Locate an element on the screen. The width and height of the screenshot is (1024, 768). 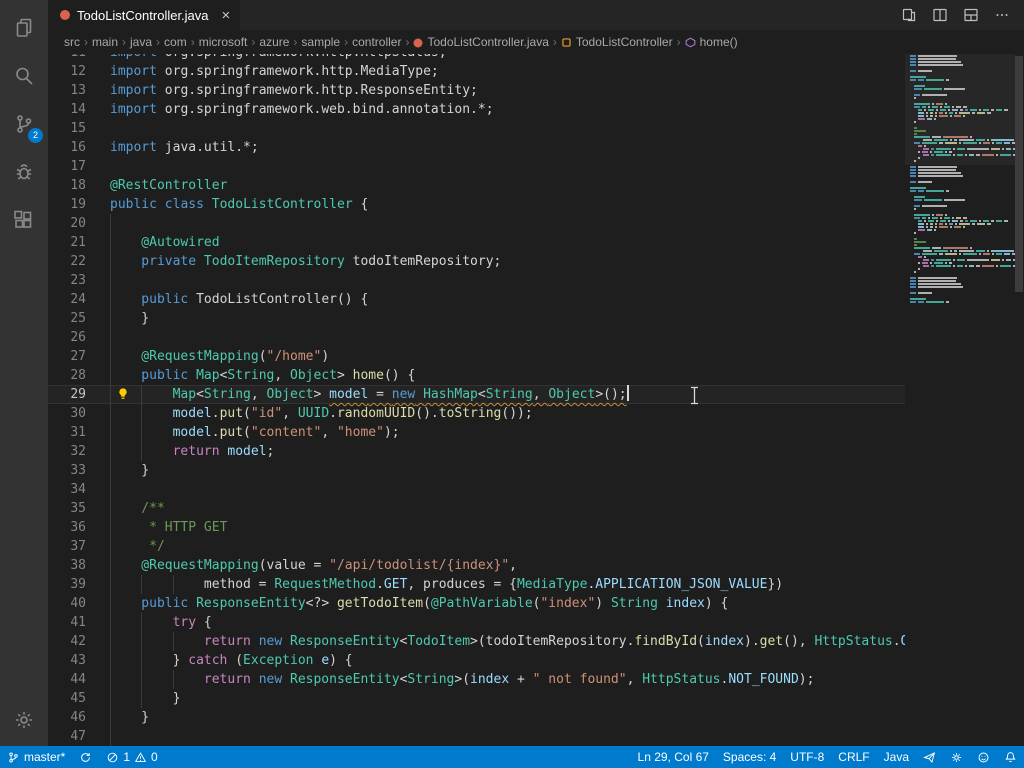
code-line-17: 17 is located at coordinates (476, 166).